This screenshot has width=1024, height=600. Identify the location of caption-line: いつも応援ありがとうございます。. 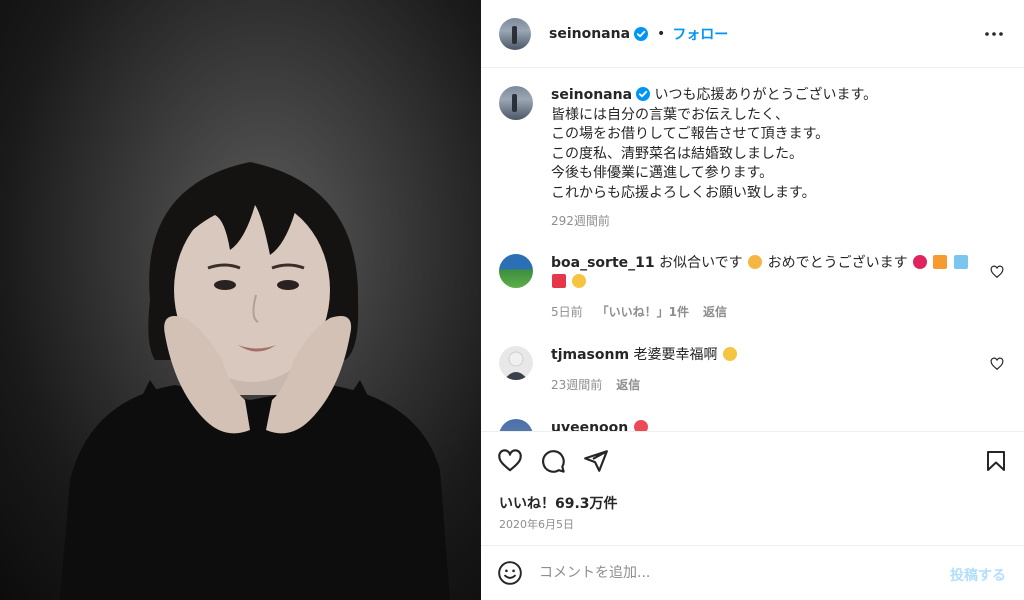
(766, 95).